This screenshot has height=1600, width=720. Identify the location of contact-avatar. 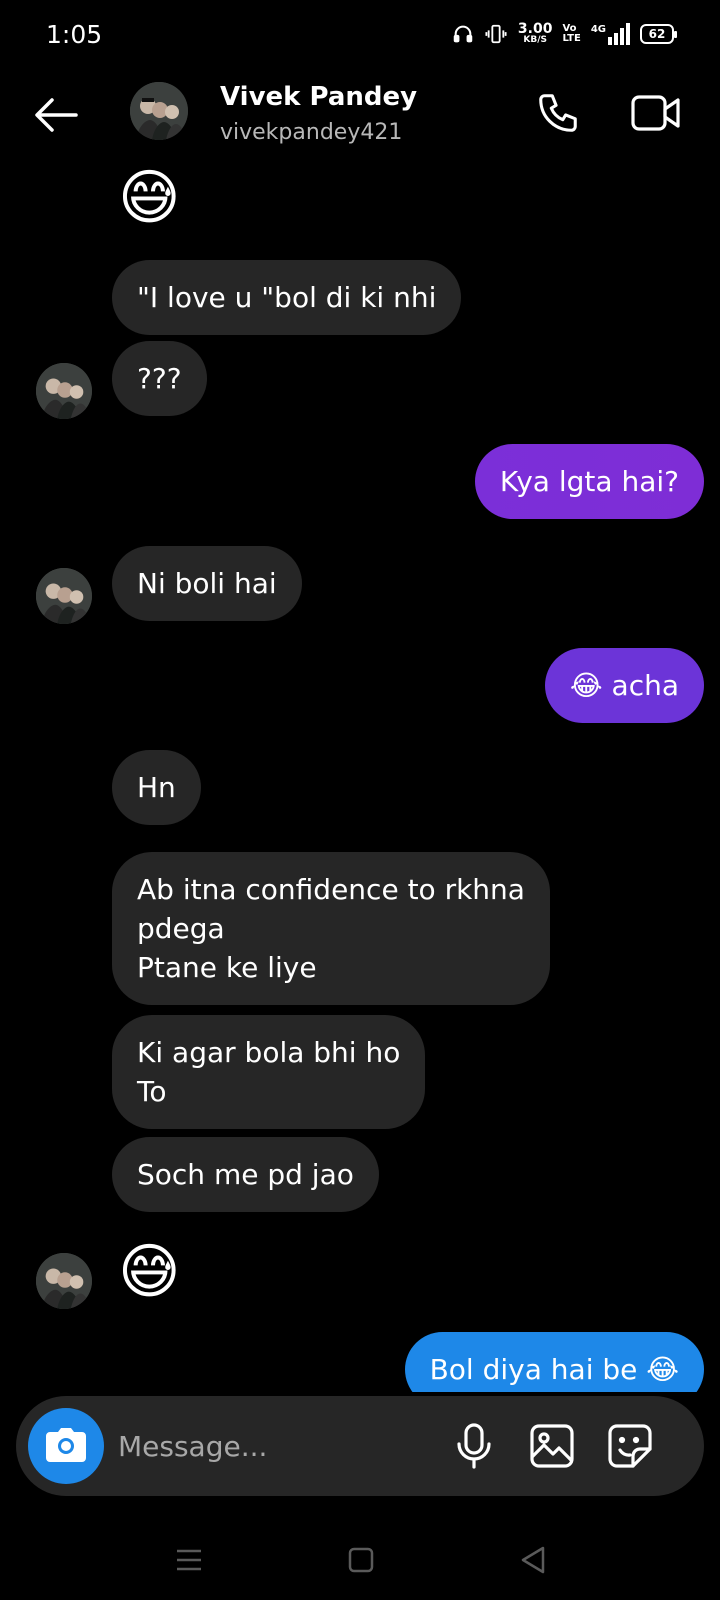
(159, 111).